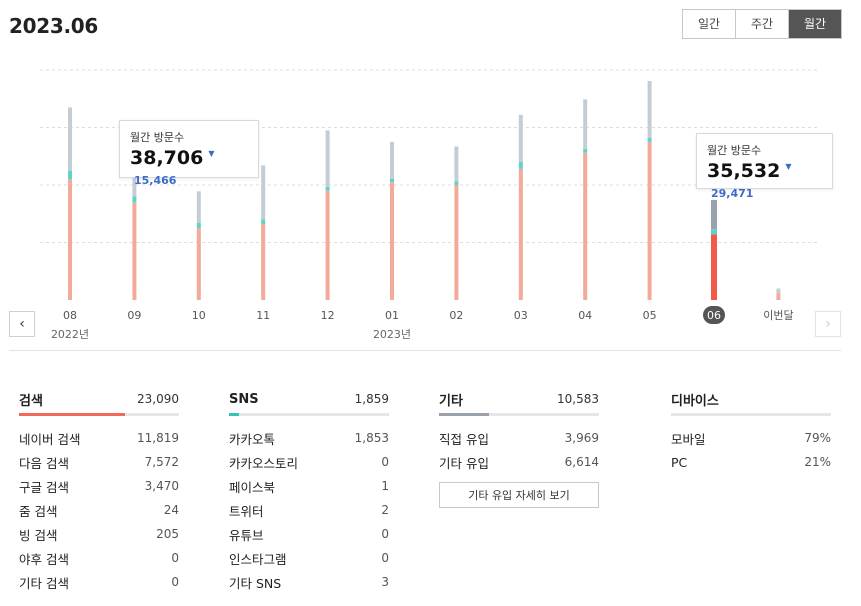  What do you see at coordinates (578, 399) in the screenshot?
I see `etc-total: 10,583` at bounding box center [578, 399].